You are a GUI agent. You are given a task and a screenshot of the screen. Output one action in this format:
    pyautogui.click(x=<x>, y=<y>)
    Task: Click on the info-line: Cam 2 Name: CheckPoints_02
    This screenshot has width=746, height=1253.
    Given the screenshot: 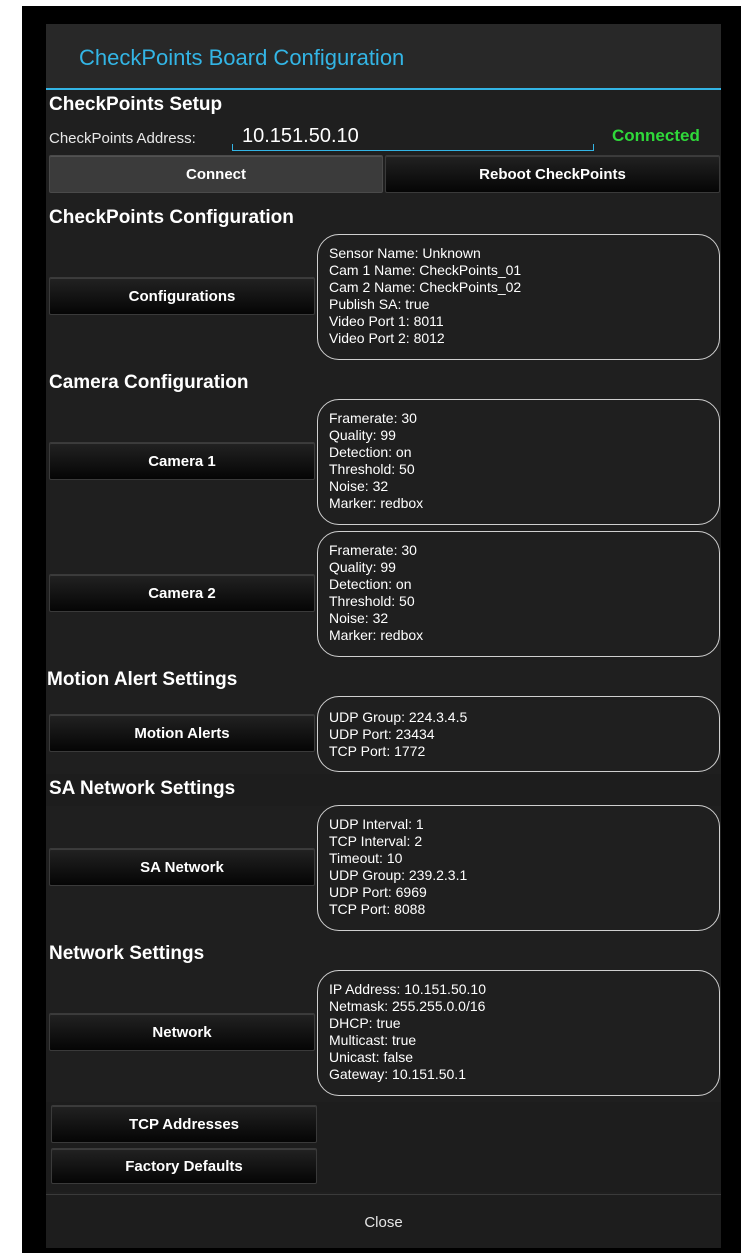 What is the action you would take?
    pyautogui.click(x=425, y=287)
    